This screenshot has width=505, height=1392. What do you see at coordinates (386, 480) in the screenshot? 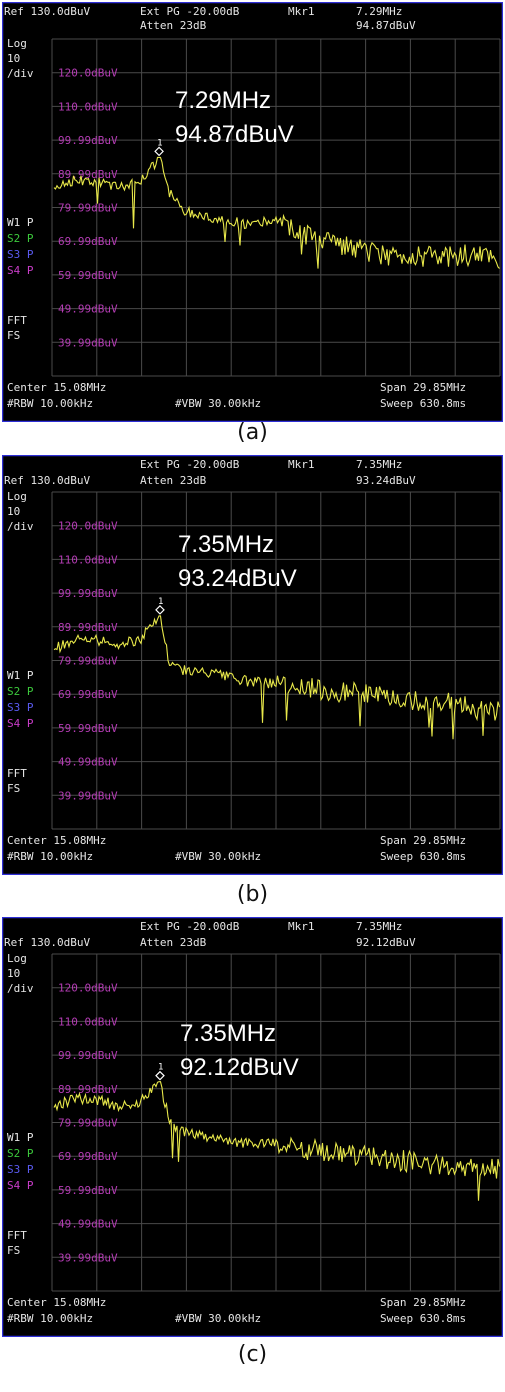
I see `marker-amp-text: 93.24dBuV` at bounding box center [386, 480].